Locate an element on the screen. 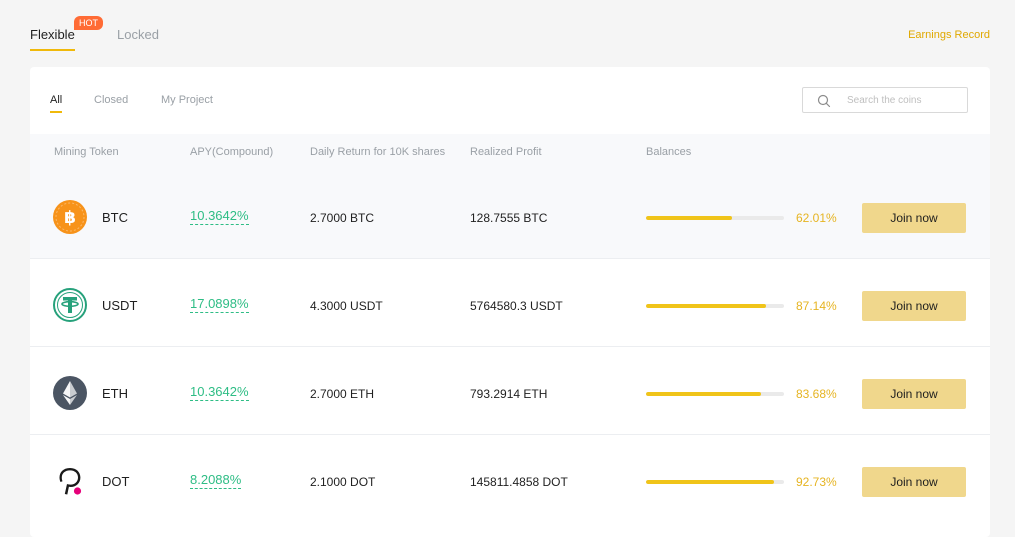  daily-return: 4.3000 USDT is located at coordinates (346, 306).